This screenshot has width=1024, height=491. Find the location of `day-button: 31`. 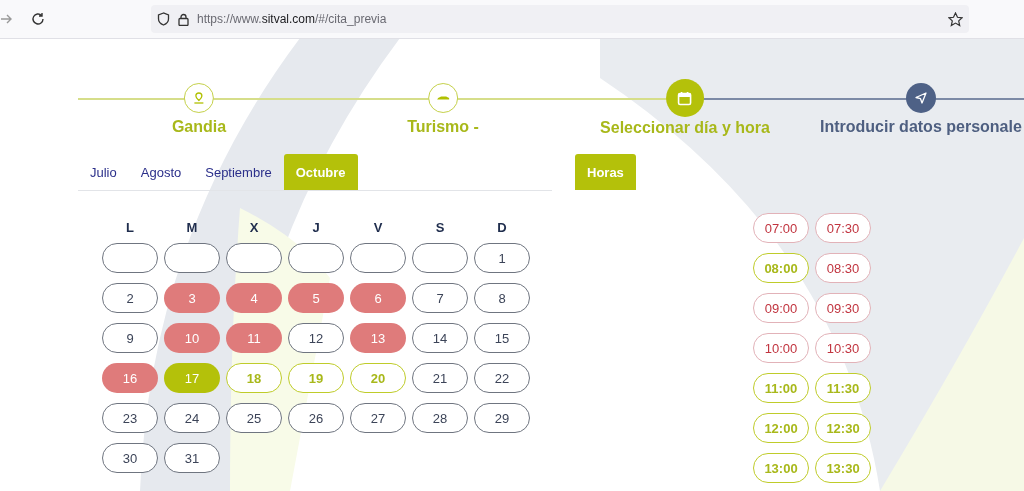

day-button: 31 is located at coordinates (192, 458).